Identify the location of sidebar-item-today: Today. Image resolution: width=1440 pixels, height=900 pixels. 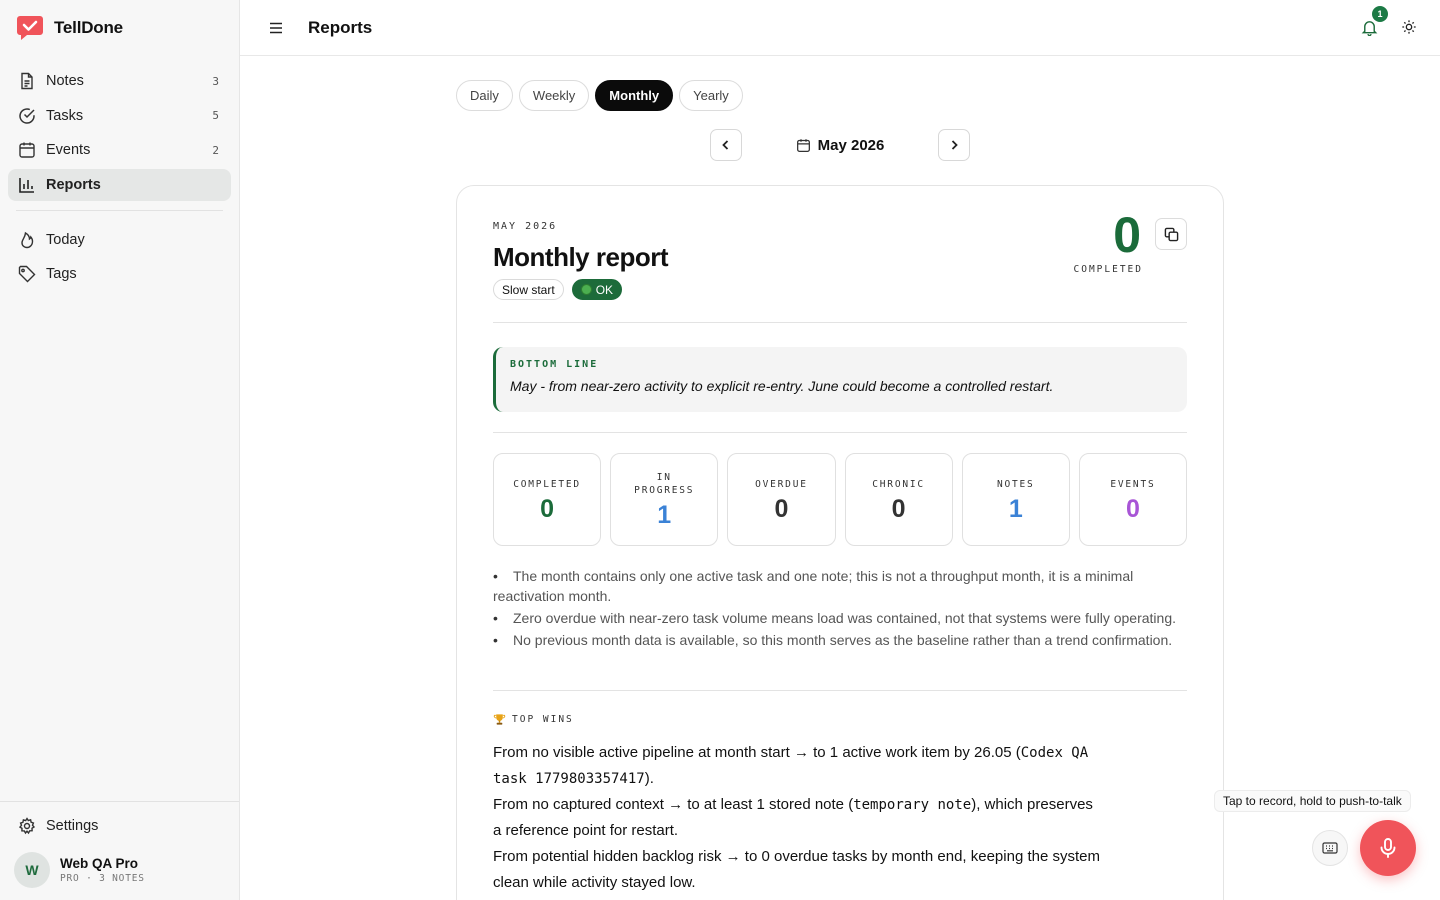
(119, 240).